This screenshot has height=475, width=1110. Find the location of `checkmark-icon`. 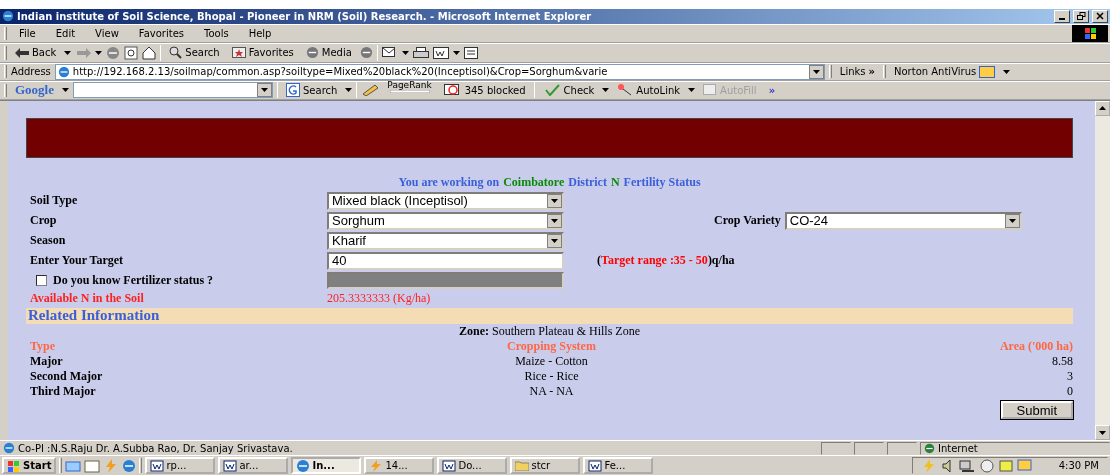

checkmark-icon is located at coordinates (551, 90).